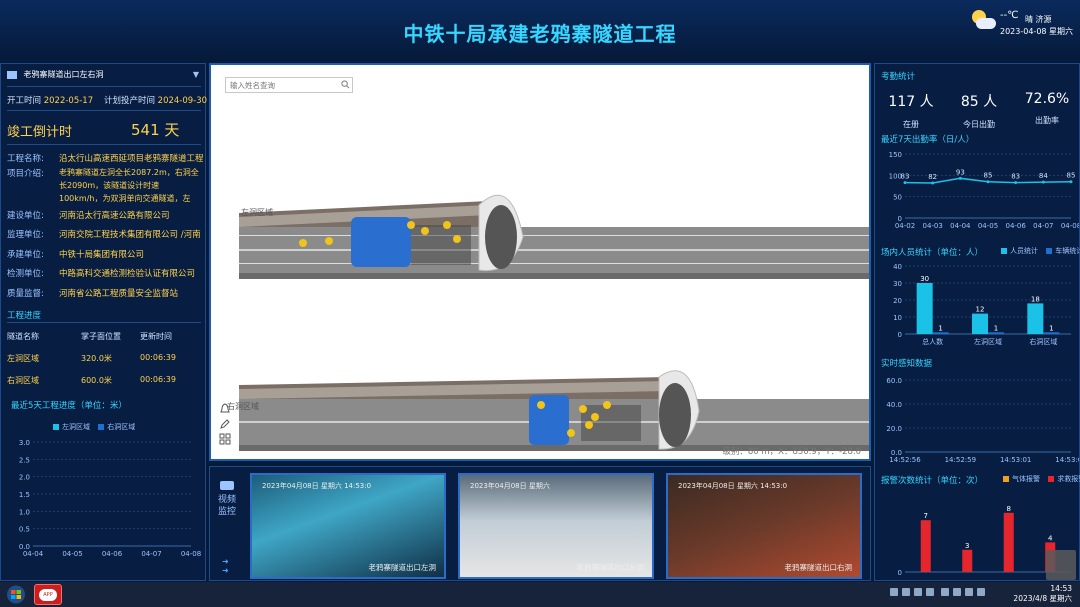 The image size is (1080, 607). What do you see at coordinates (196, 74) in the screenshot?
I see `chevron-down-icon: ▼` at bounding box center [196, 74].